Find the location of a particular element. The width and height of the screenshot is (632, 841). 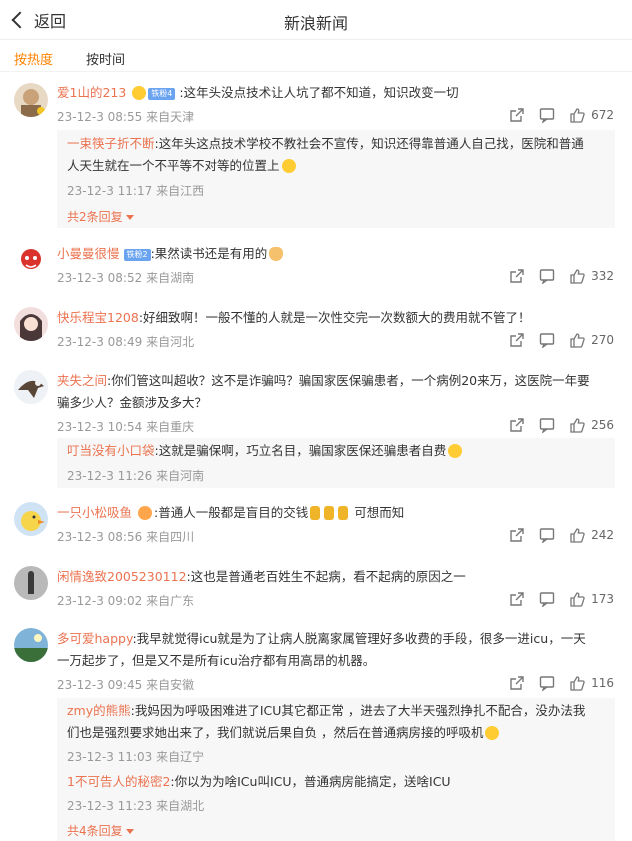

comment-meta: 23-12-3 09:45 来自安徽 is located at coordinates (125, 684).